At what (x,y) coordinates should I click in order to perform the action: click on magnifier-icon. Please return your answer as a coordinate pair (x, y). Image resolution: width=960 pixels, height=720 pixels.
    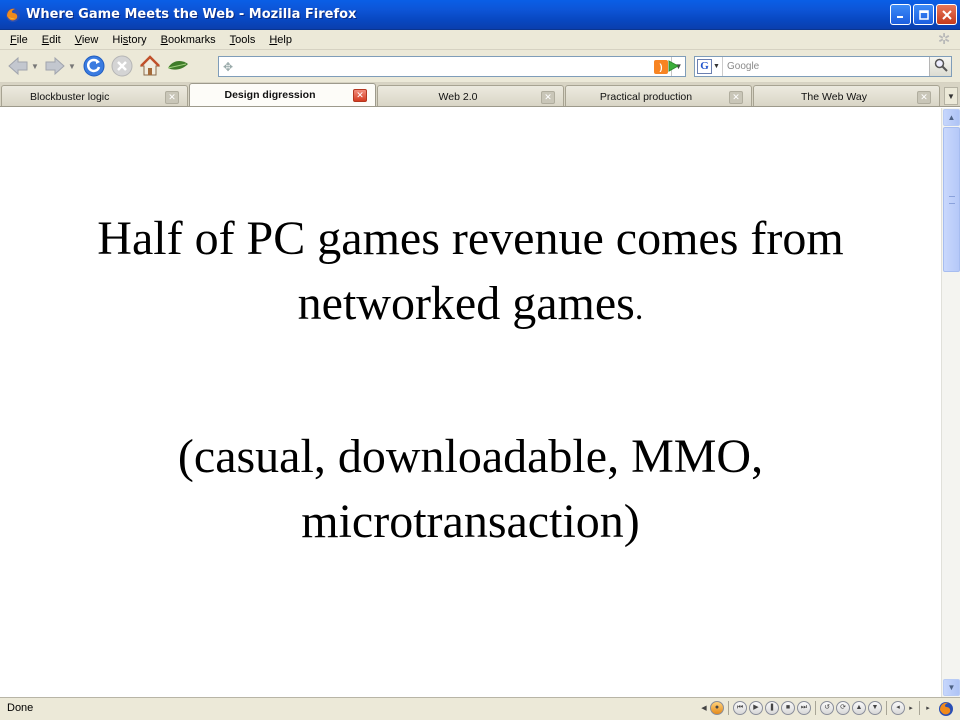
    Looking at the image, I should click on (941, 66).